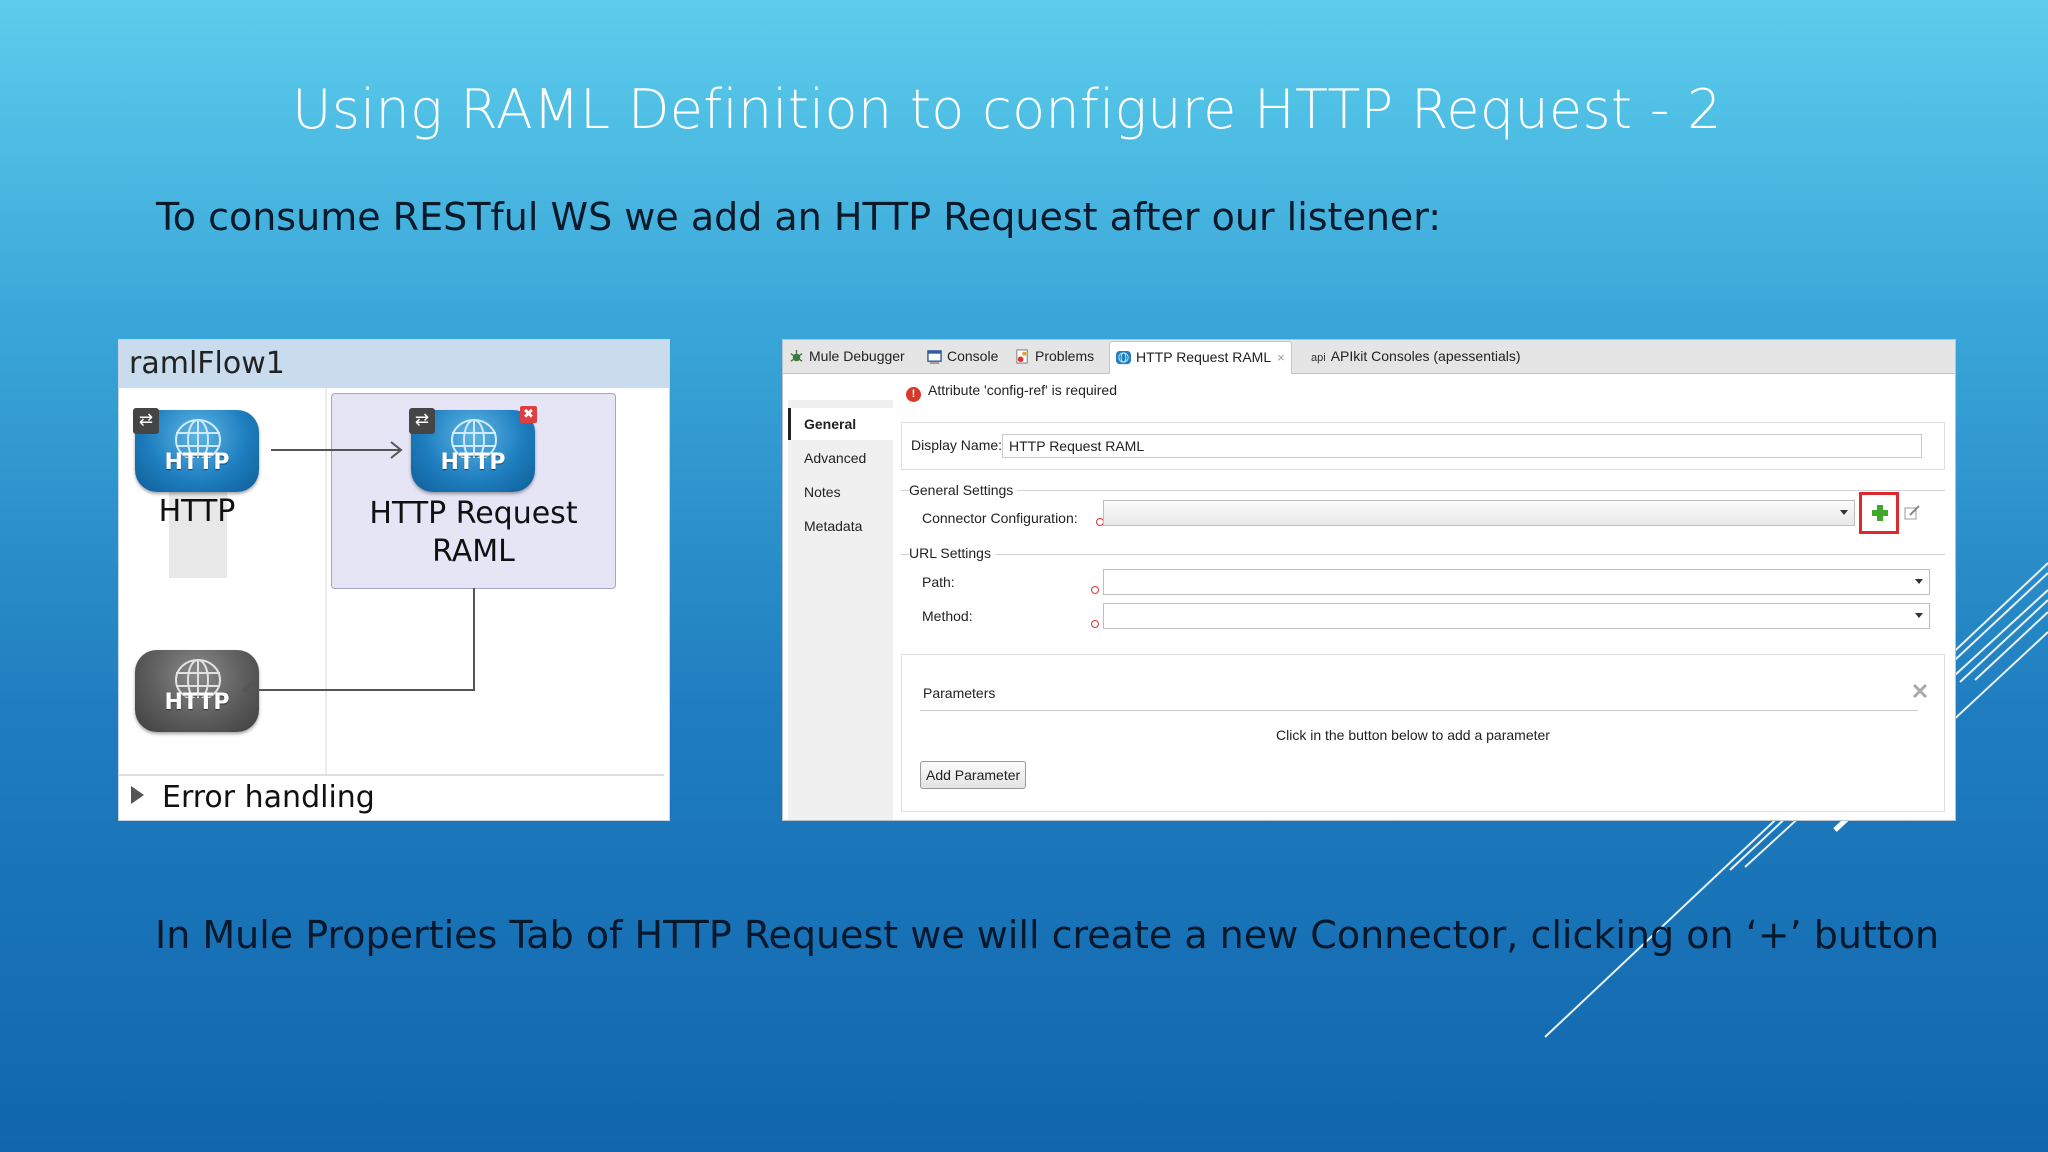 This screenshot has width=2048, height=1152. Describe the element at coordinates (1318, 358) in the screenshot. I see `api-icon: api` at that location.